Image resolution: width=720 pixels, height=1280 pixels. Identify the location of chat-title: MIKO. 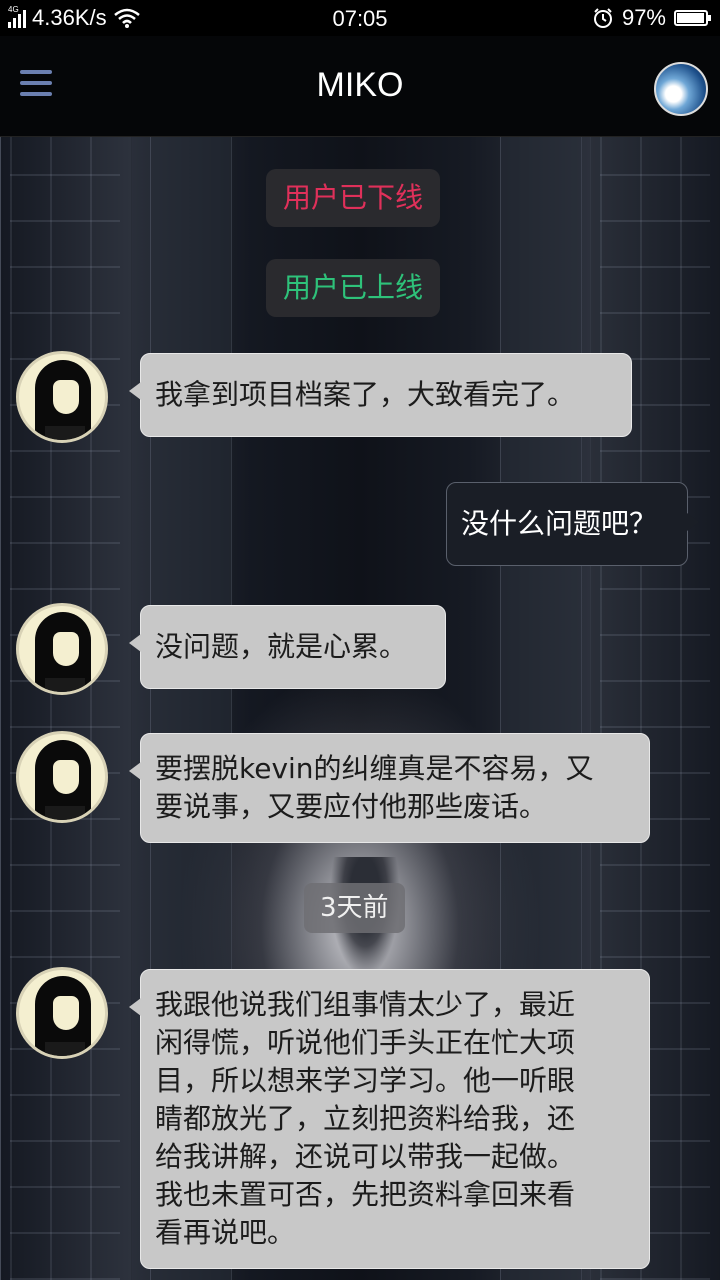
(360, 85).